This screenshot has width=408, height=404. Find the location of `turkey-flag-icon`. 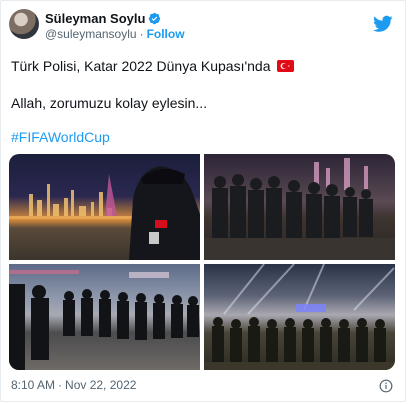

turkey-flag-icon is located at coordinates (286, 66).